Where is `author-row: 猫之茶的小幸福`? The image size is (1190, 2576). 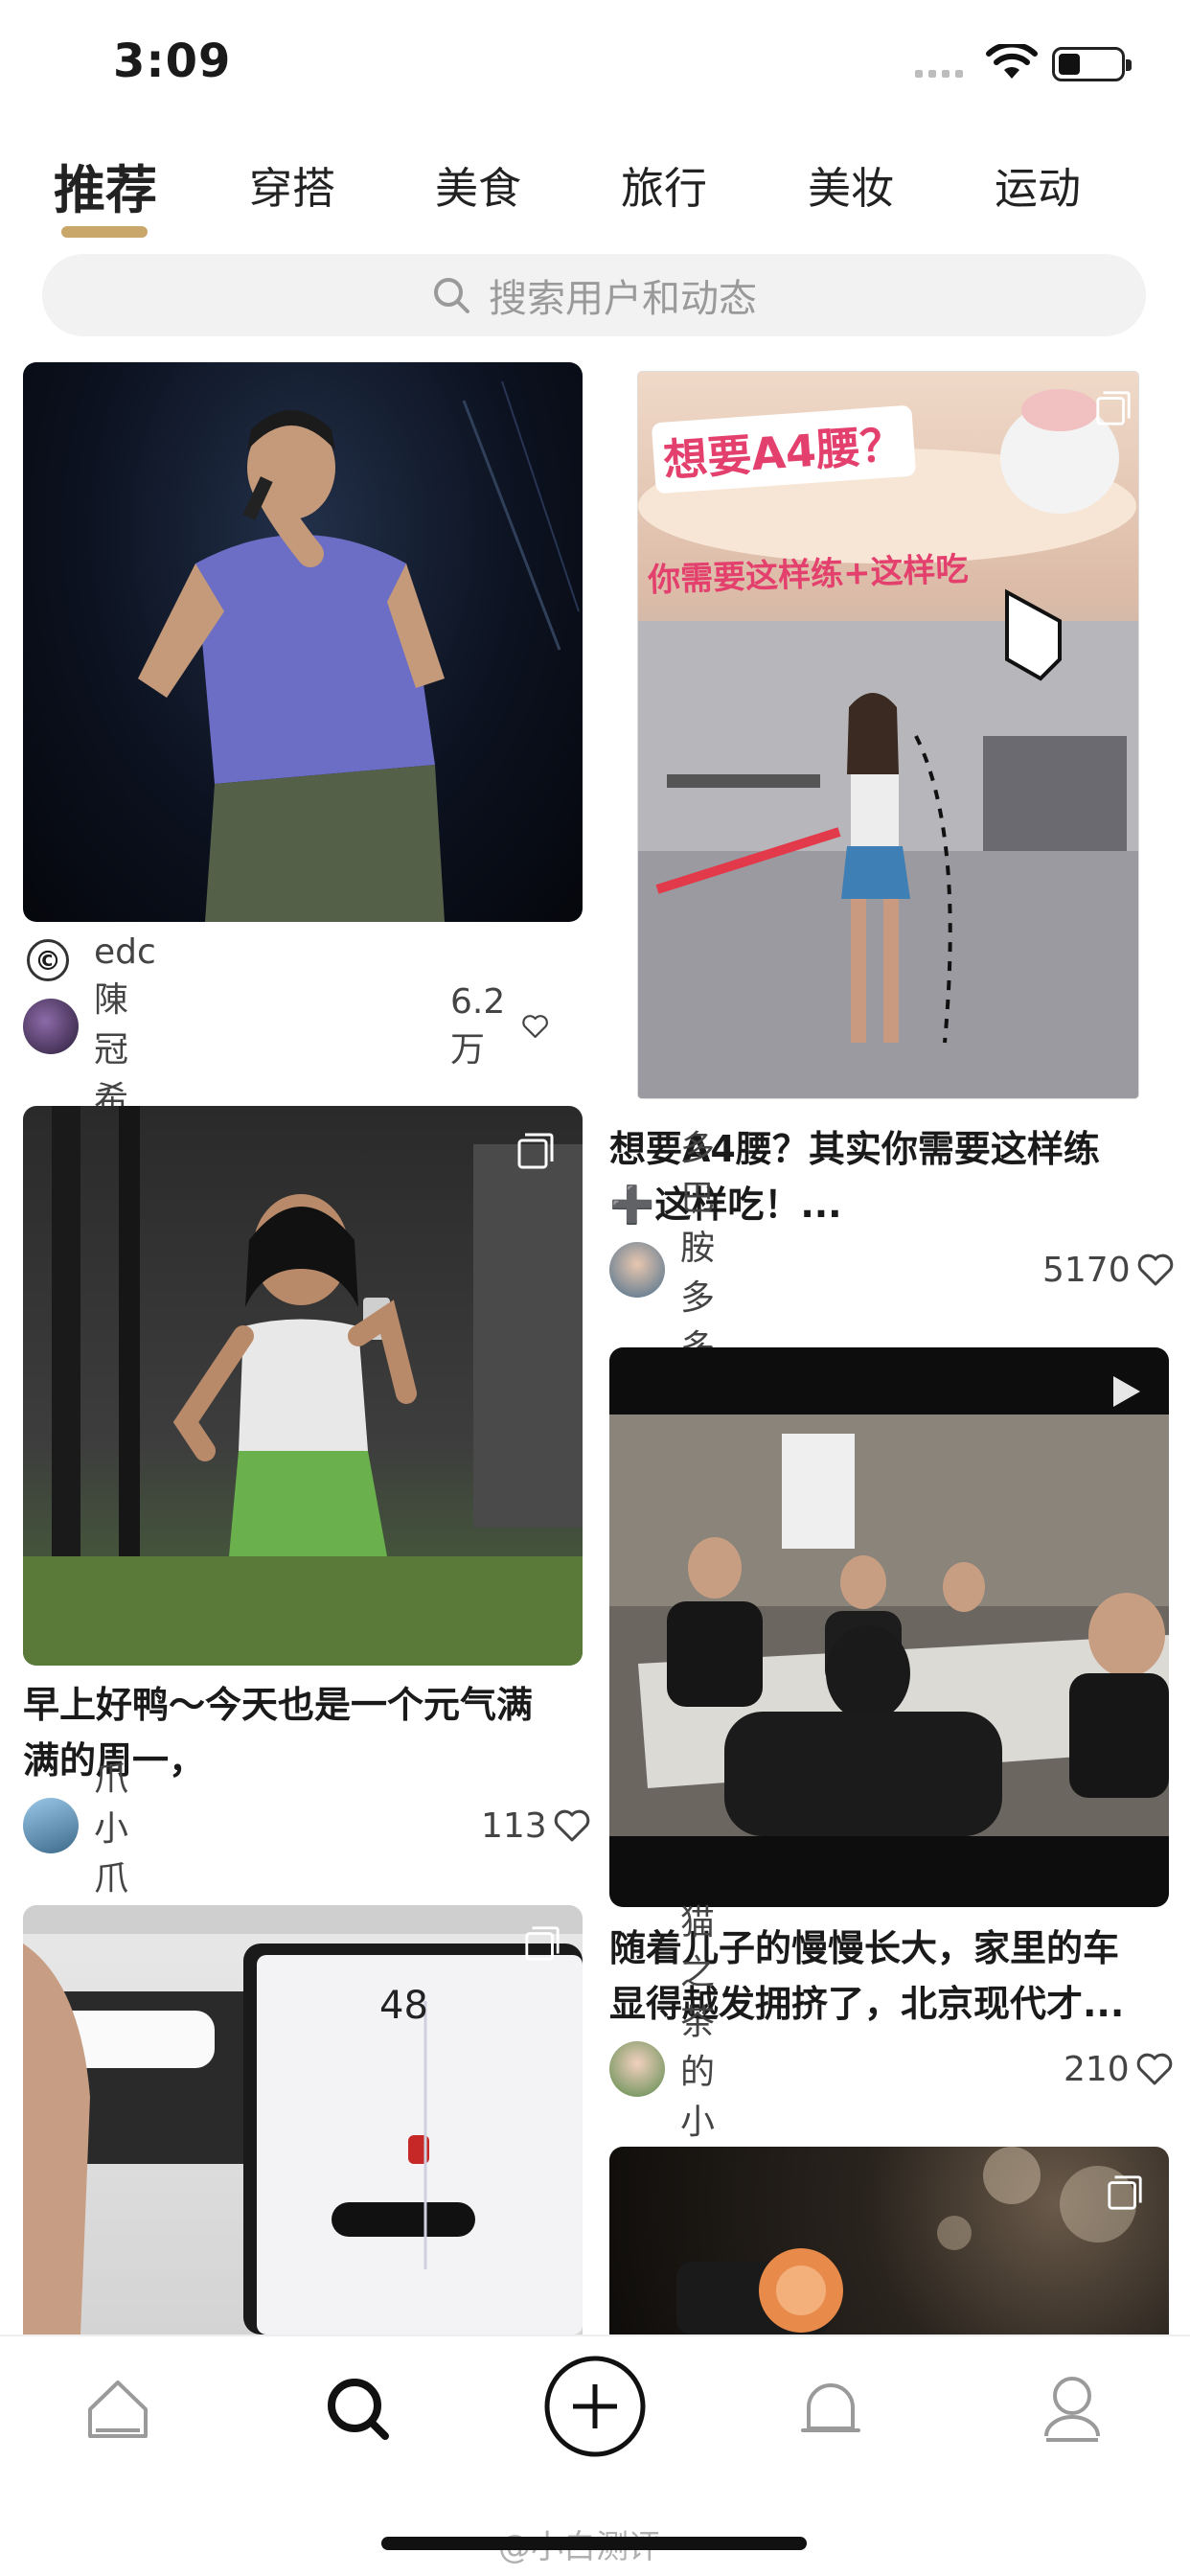 author-row: 猫之茶的小幸福 is located at coordinates (662, 2072).